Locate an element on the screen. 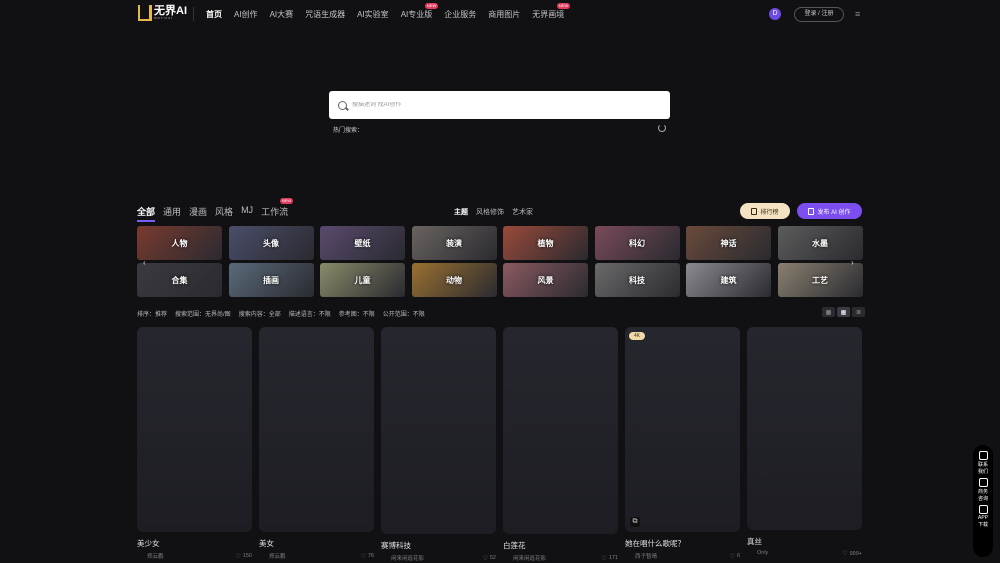 This screenshot has width=1000, height=563. category-tabs: 全部 通用 漫画 风格 MJ 工作流 NEW is located at coordinates (215, 210).